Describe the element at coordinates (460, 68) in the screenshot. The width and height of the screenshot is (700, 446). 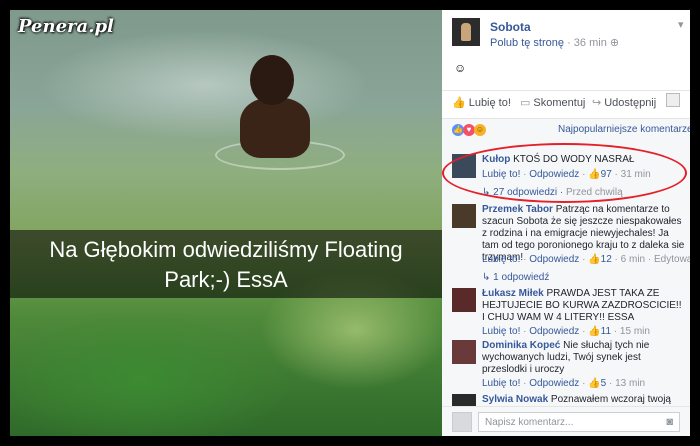
I see `post-emoji: ☺` at that location.